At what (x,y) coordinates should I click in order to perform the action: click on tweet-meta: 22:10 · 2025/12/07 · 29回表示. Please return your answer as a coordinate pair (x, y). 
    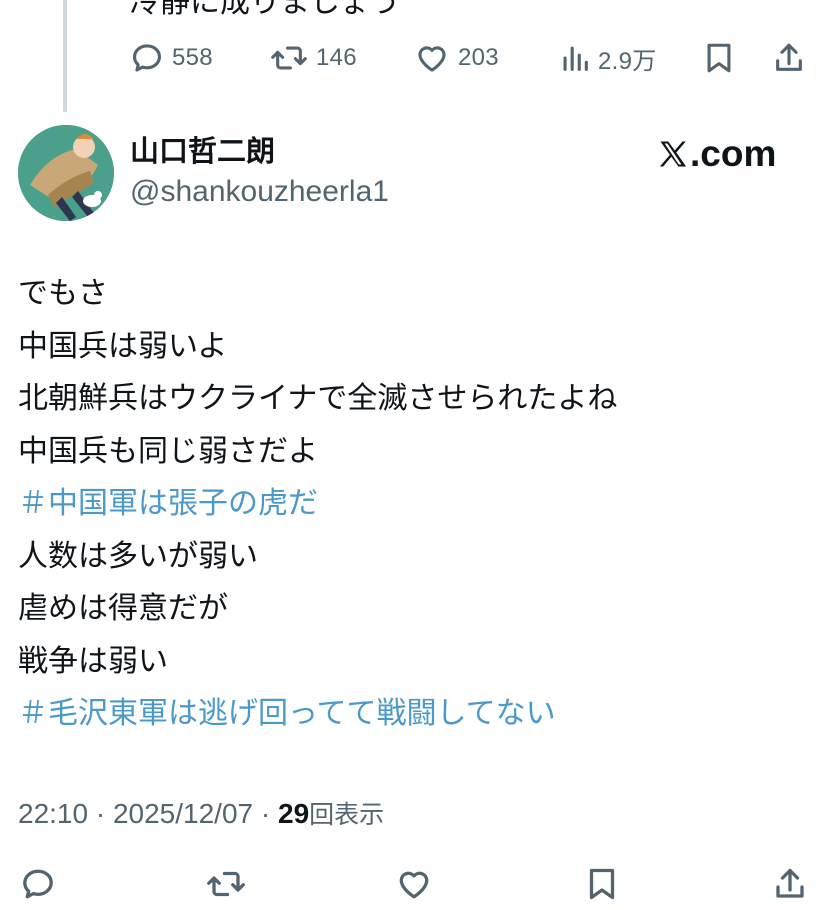
    Looking at the image, I should click on (201, 814).